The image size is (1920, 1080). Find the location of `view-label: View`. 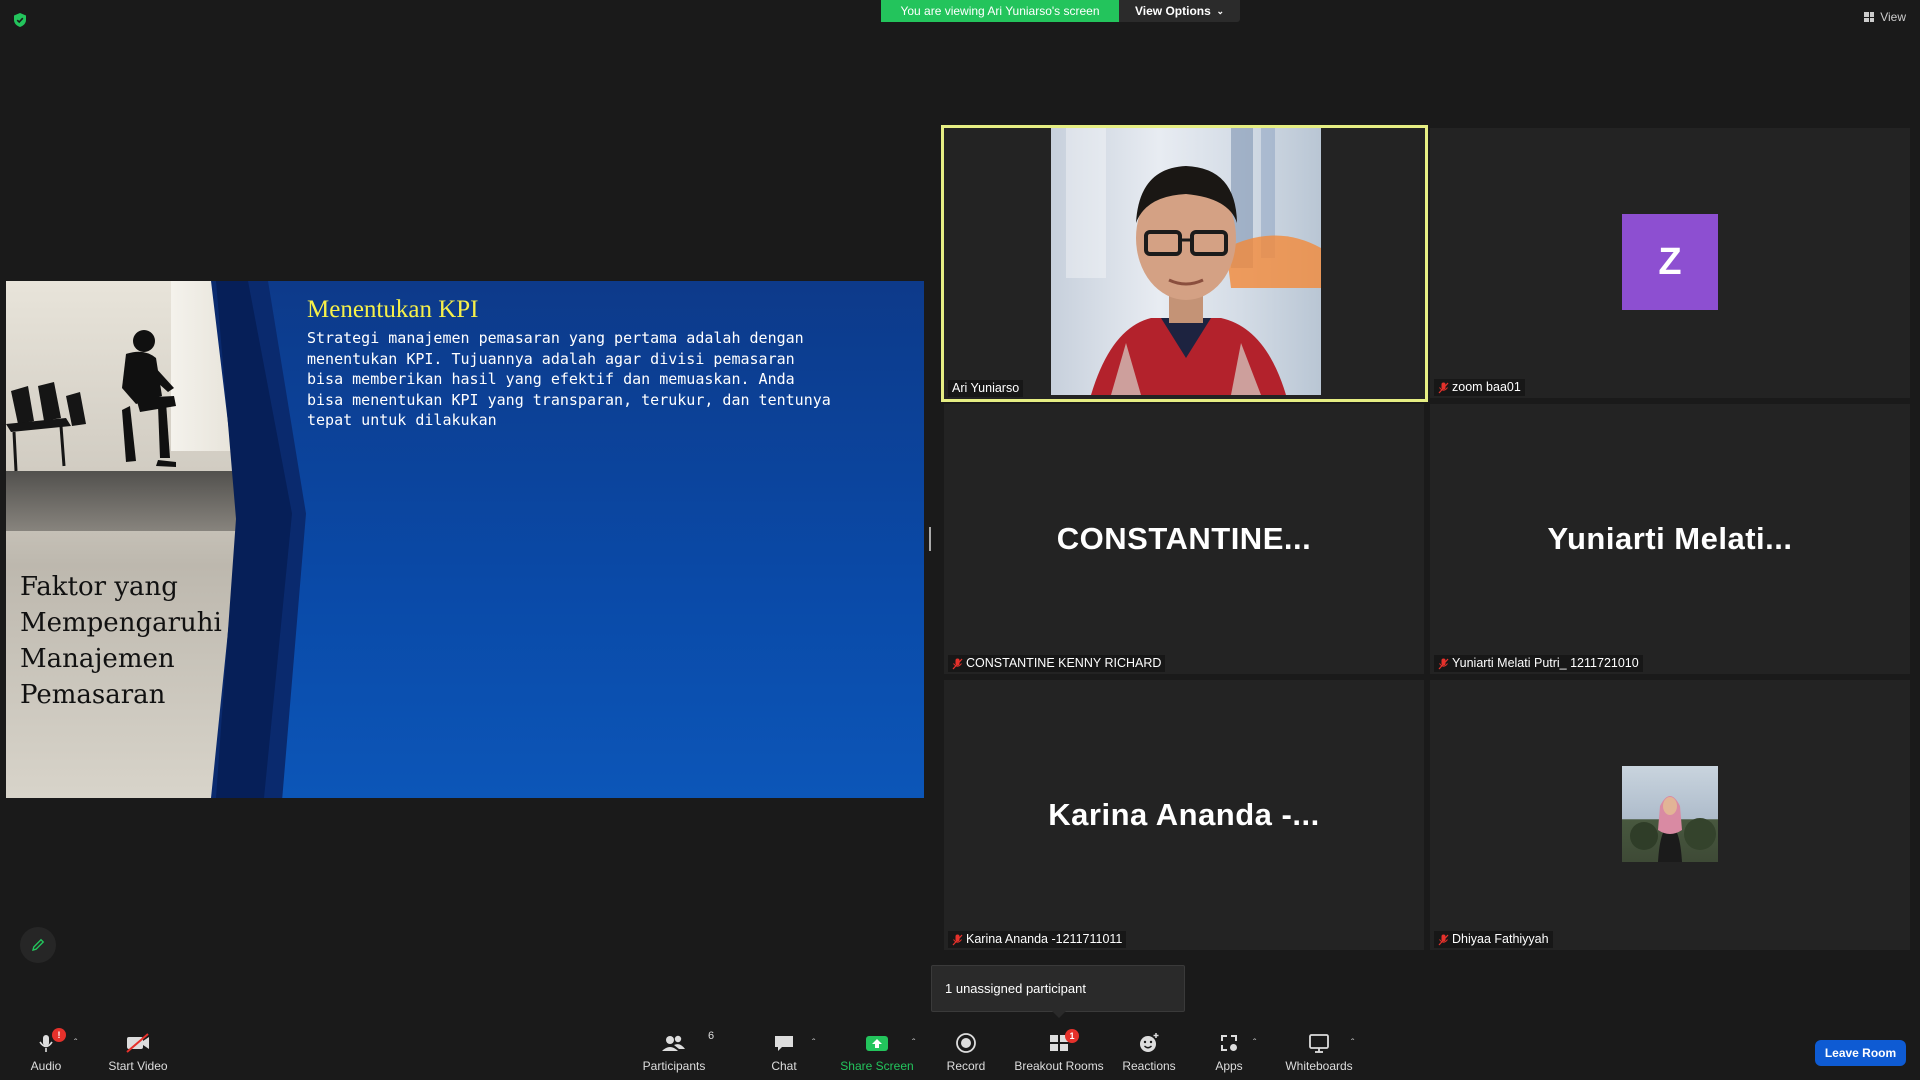

view-label: View is located at coordinates (1893, 17).